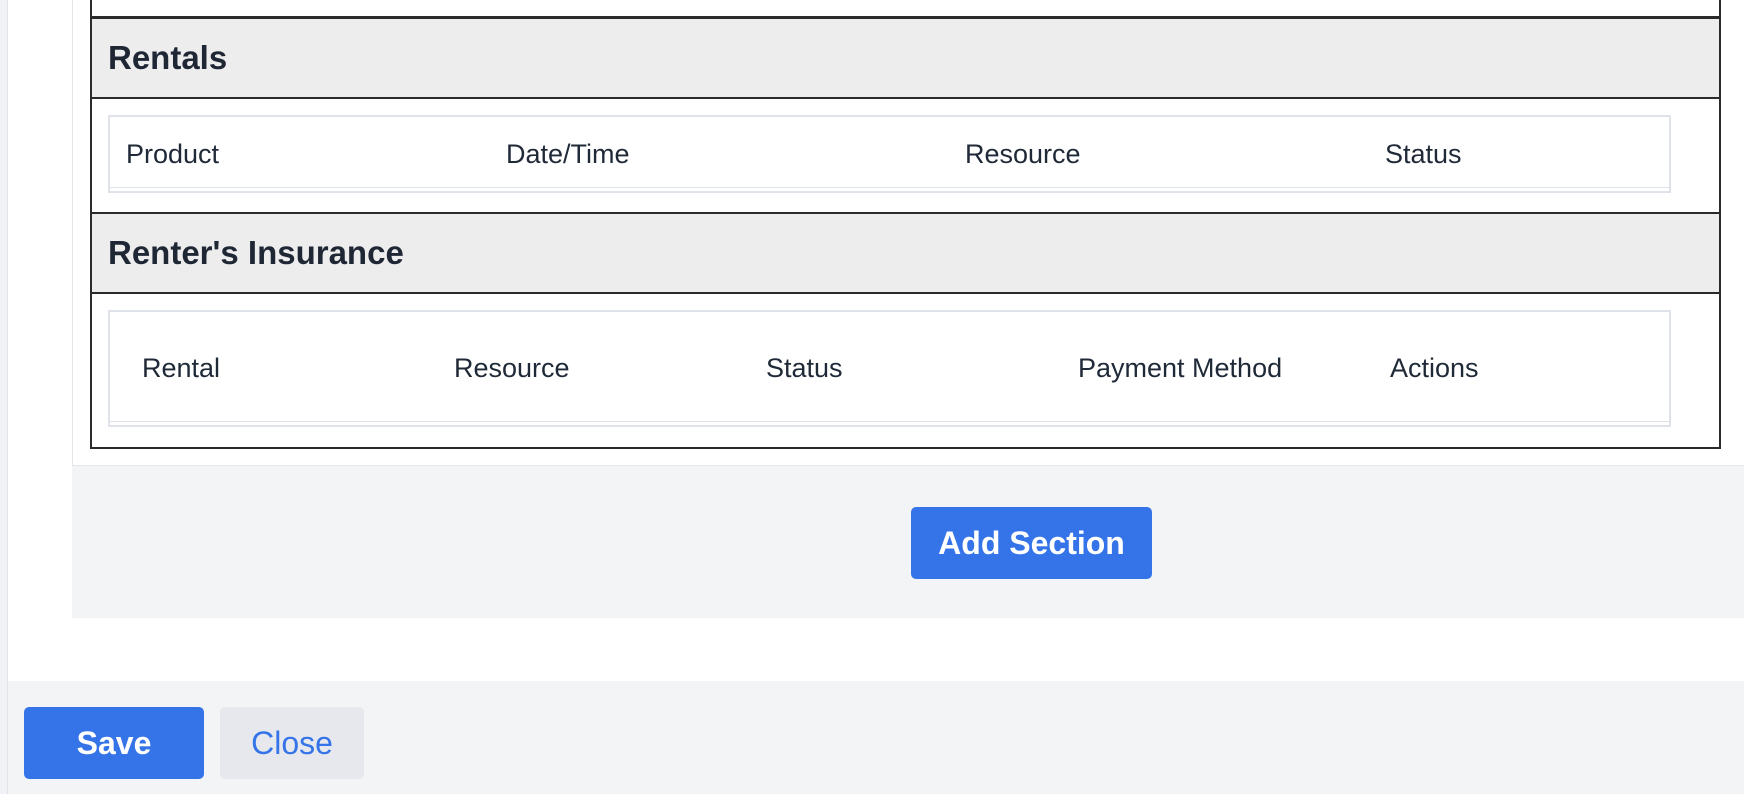 This screenshot has height=794, width=1744. What do you see at coordinates (292, 743) in the screenshot?
I see `close-button: Close` at bounding box center [292, 743].